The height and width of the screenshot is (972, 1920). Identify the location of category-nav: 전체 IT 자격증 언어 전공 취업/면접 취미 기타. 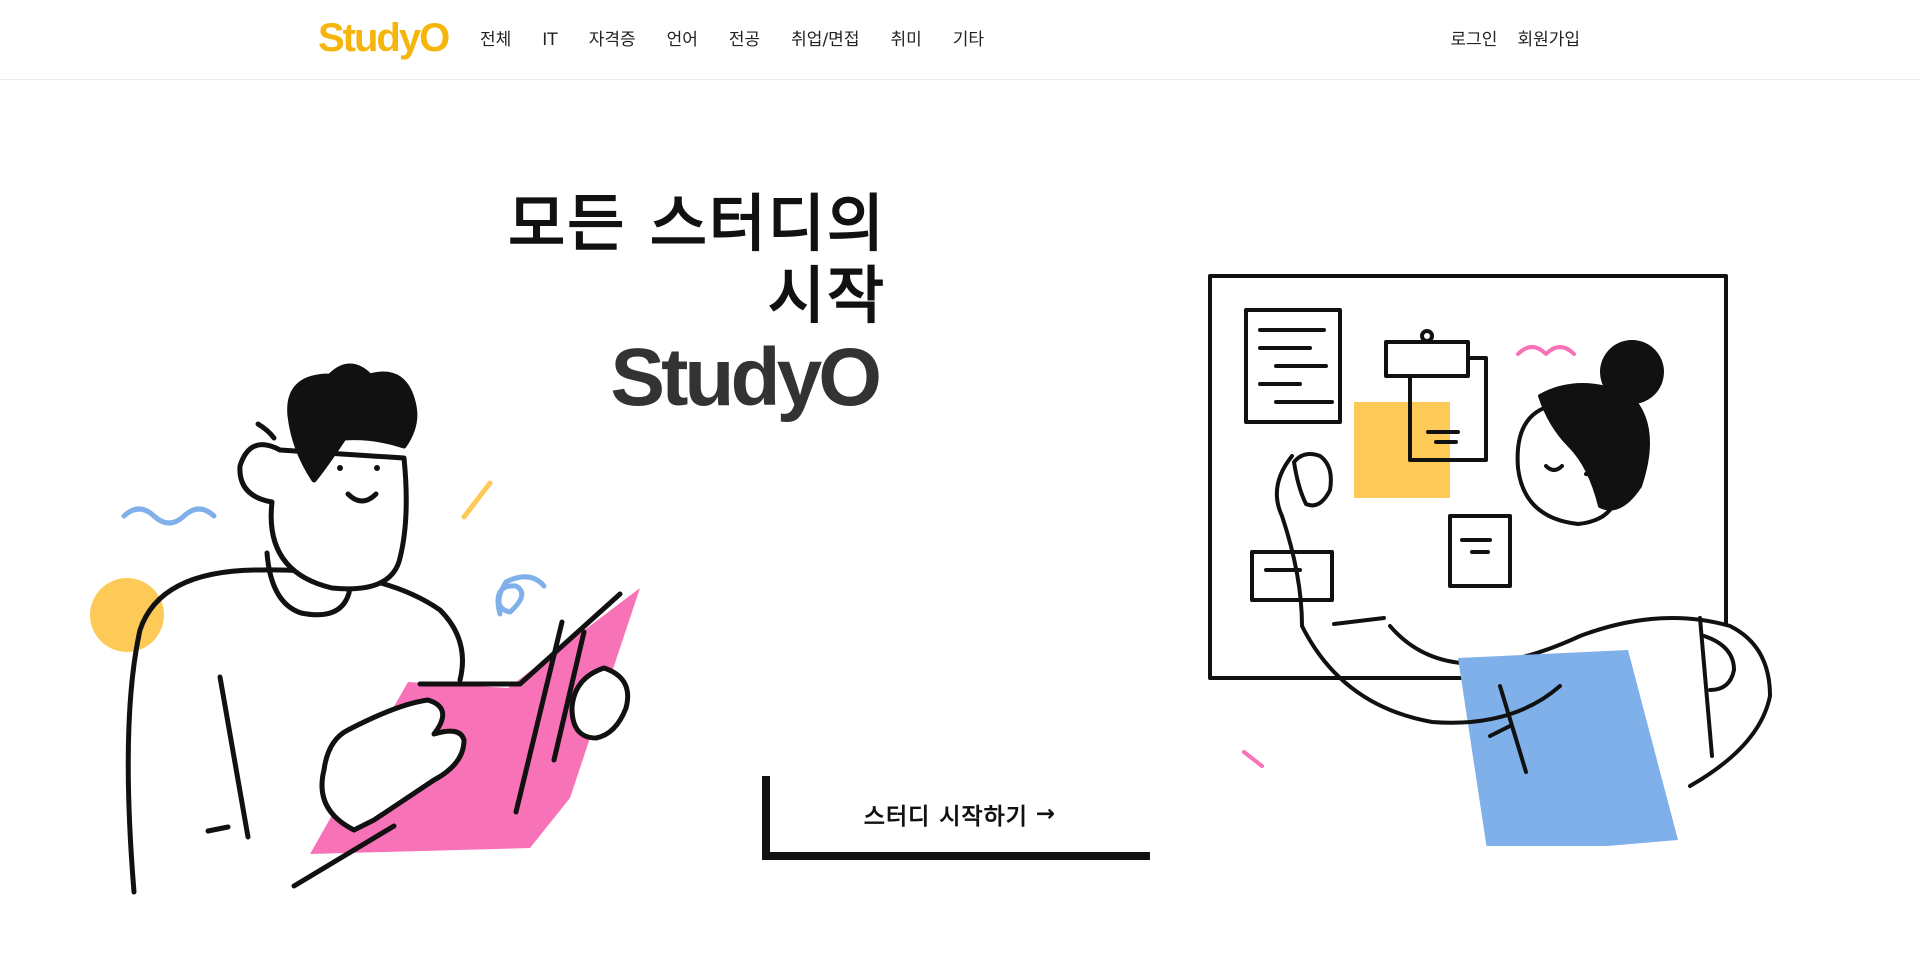
(747, 40).